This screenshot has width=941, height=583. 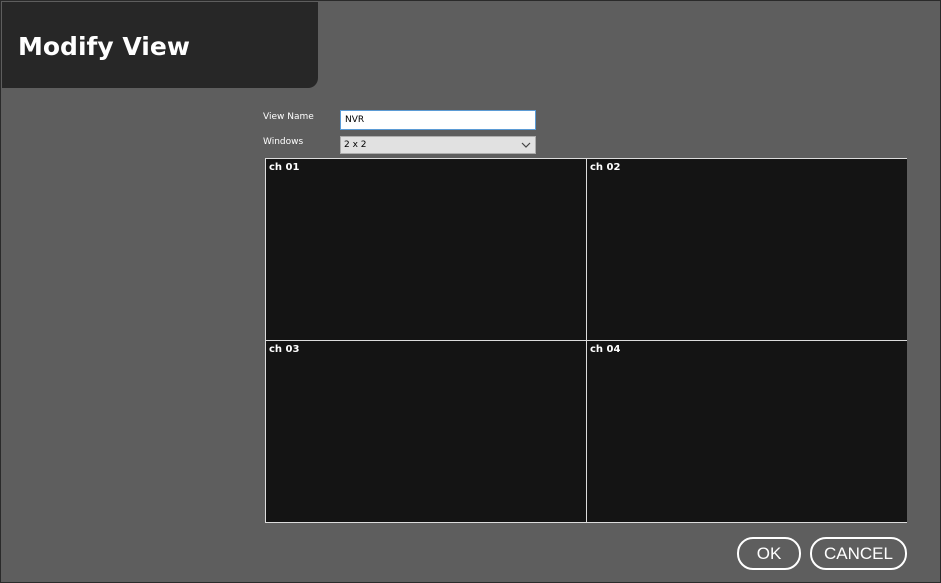 What do you see at coordinates (426, 431) in the screenshot?
I see `channel-cell: ch 03` at bounding box center [426, 431].